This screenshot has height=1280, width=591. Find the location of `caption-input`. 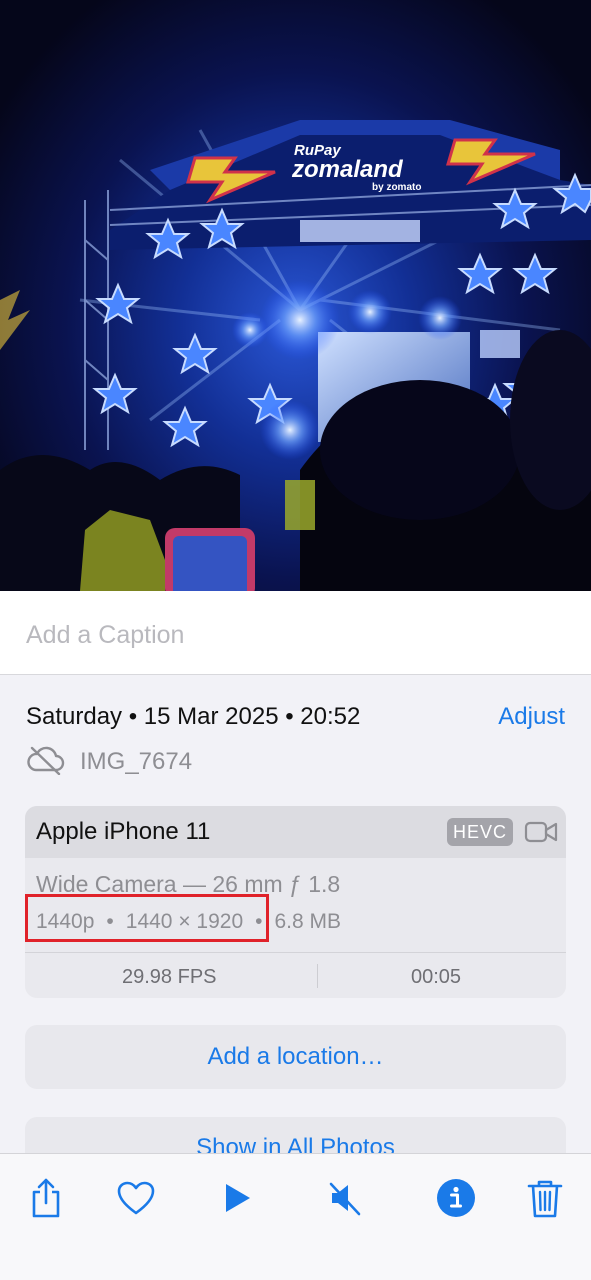

caption-input is located at coordinates (296, 635).